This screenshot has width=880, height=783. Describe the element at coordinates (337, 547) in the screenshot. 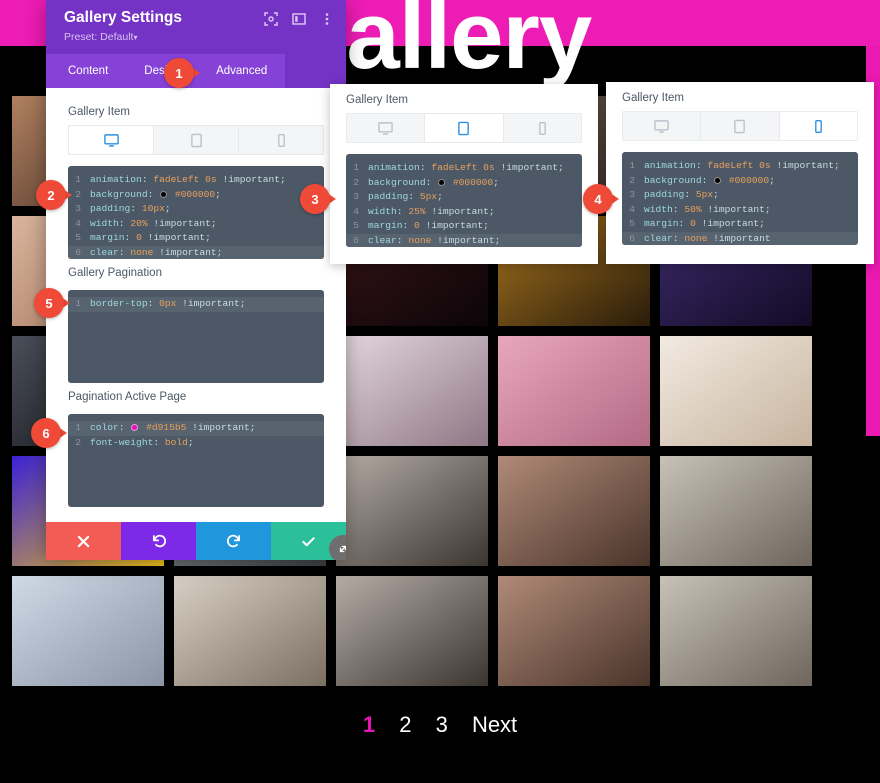

I see `resize-handle` at that location.